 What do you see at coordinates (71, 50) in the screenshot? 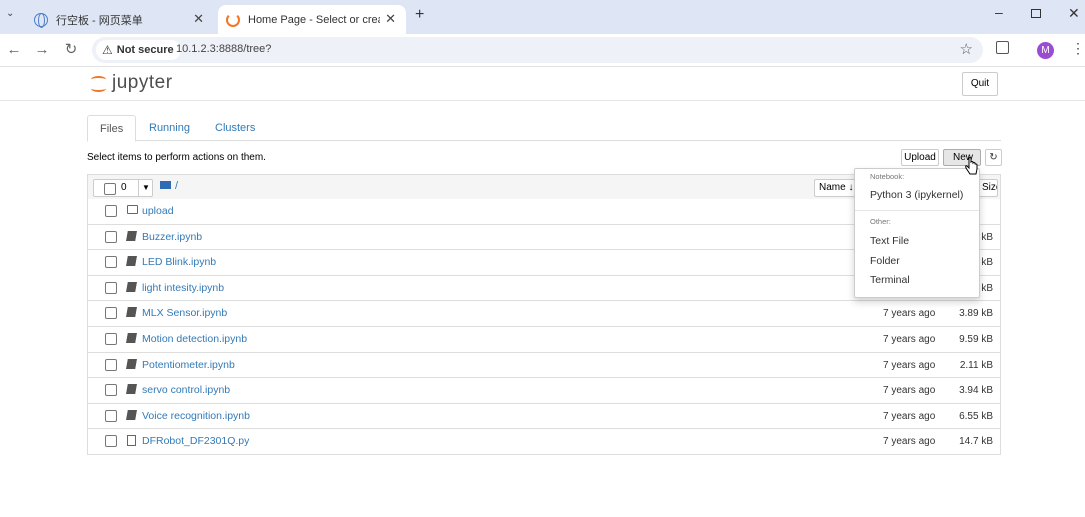
I see `reload-icon: ↻` at bounding box center [71, 50].